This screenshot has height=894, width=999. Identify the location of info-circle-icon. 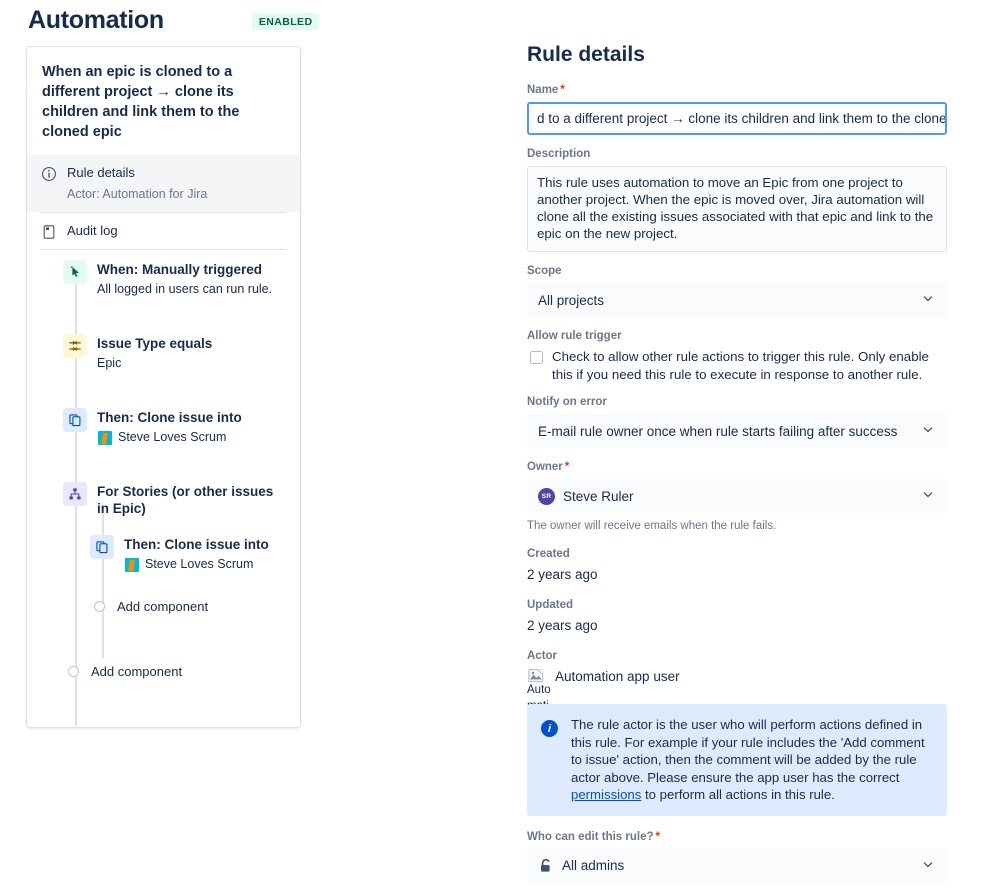
(49, 174).